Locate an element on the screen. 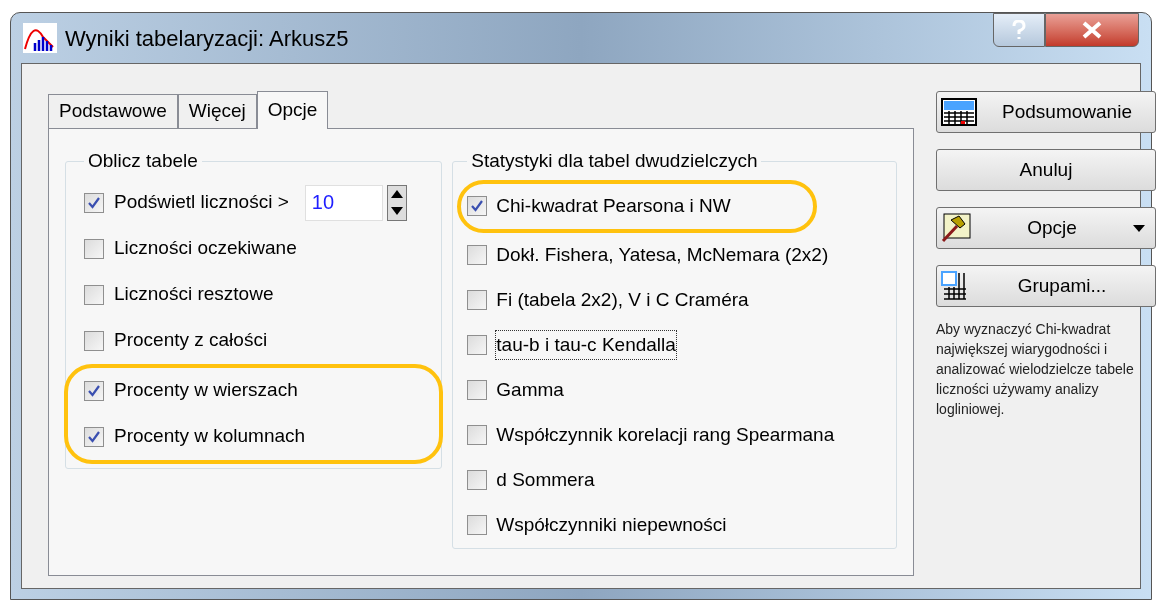 This screenshot has height=610, width=1158. group-title: Statystyki dla tabel dwudzielczych is located at coordinates (614, 161).